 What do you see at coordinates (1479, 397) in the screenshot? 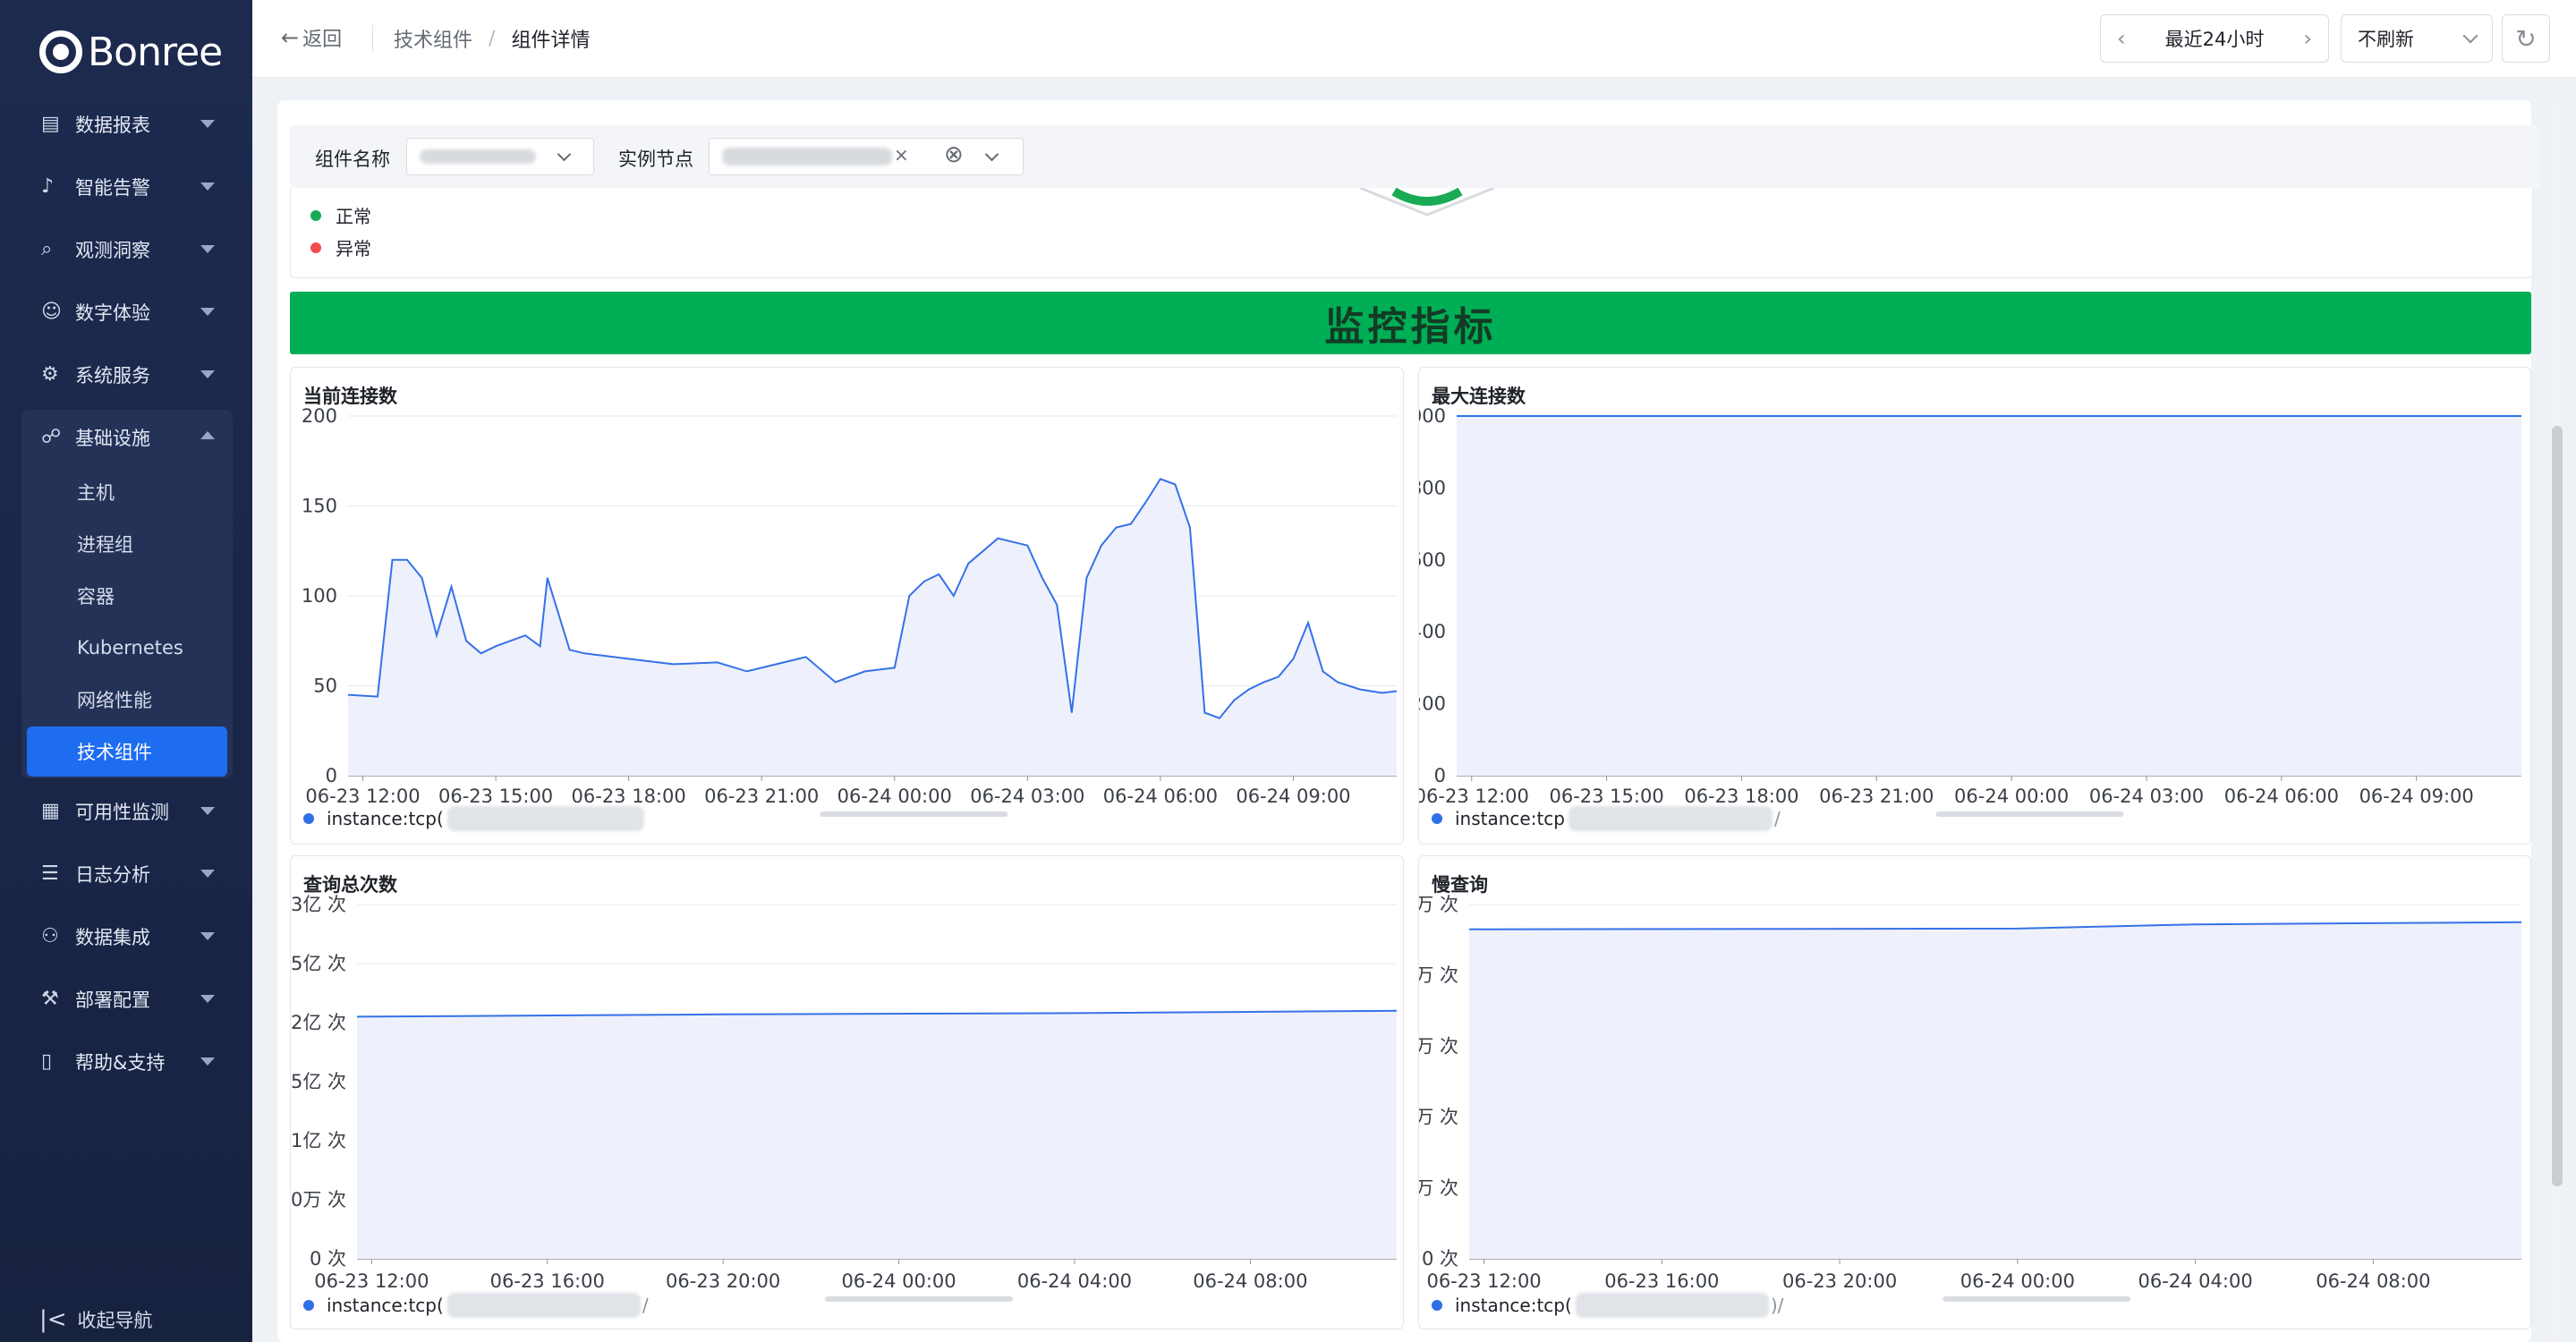
I see `chart-title: 最大连接数` at bounding box center [1479, 397].